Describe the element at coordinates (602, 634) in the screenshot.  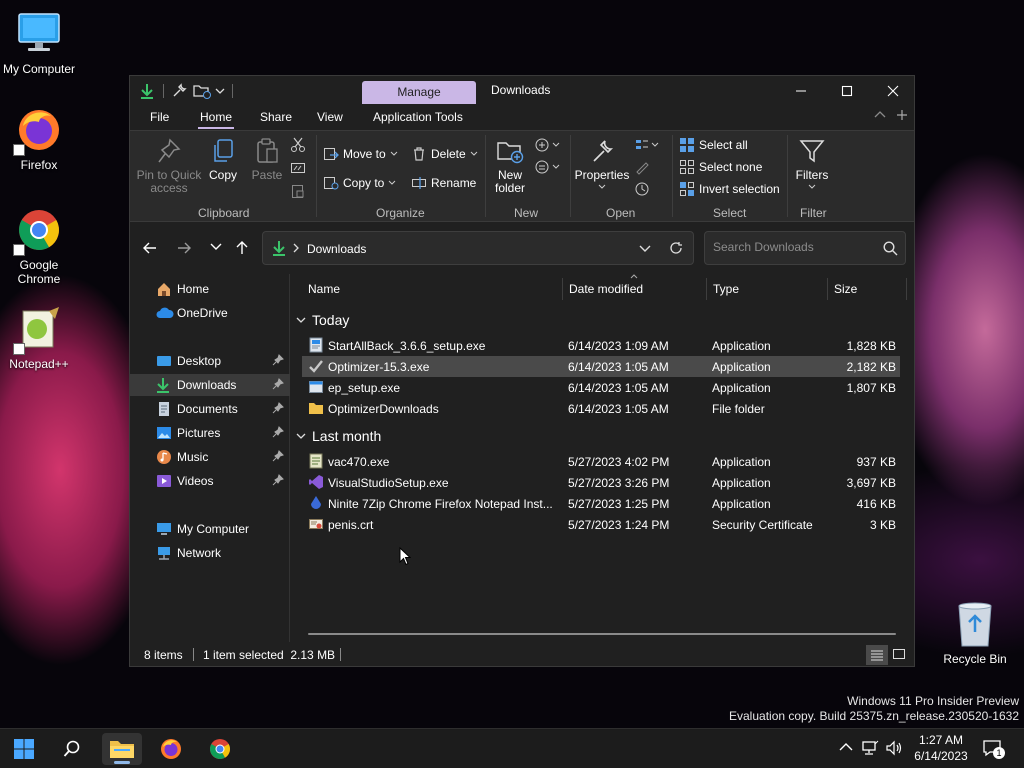
I see `horizontal-scrollbar` at that location.